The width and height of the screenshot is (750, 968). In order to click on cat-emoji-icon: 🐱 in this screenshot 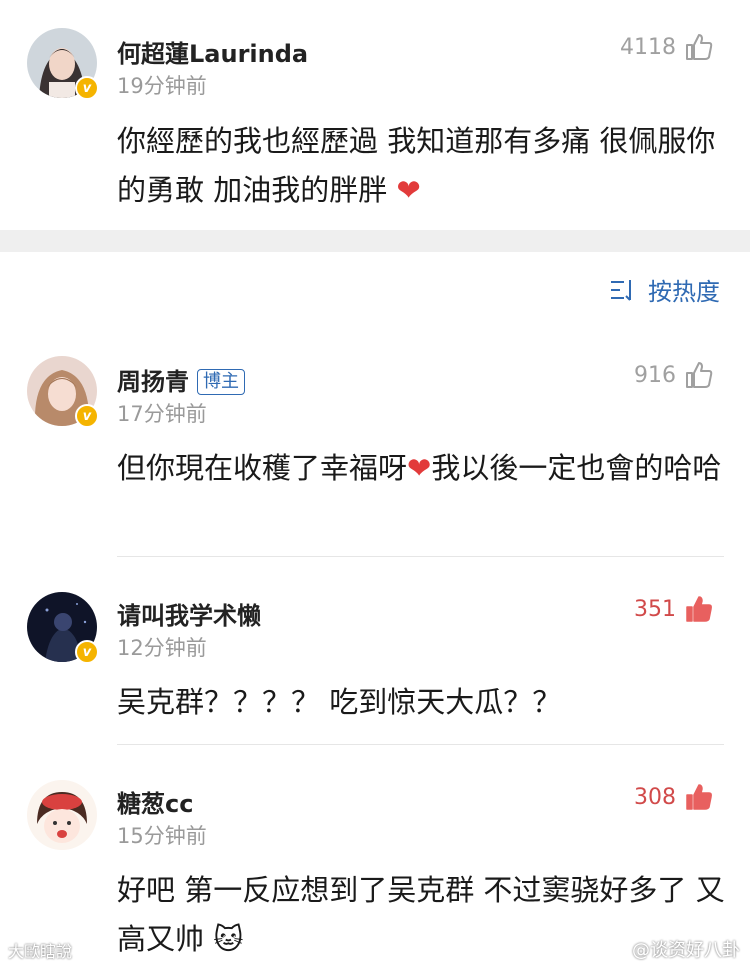, I will do `click(228, 939)`.